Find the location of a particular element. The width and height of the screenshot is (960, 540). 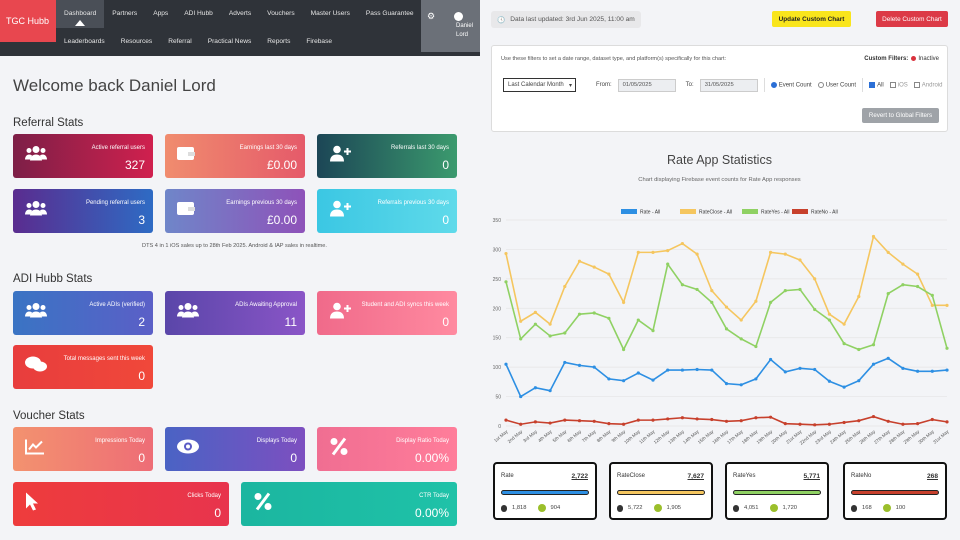

nav-pass-guarantee: Pass Guarantee is located at coordinates (390, 14).